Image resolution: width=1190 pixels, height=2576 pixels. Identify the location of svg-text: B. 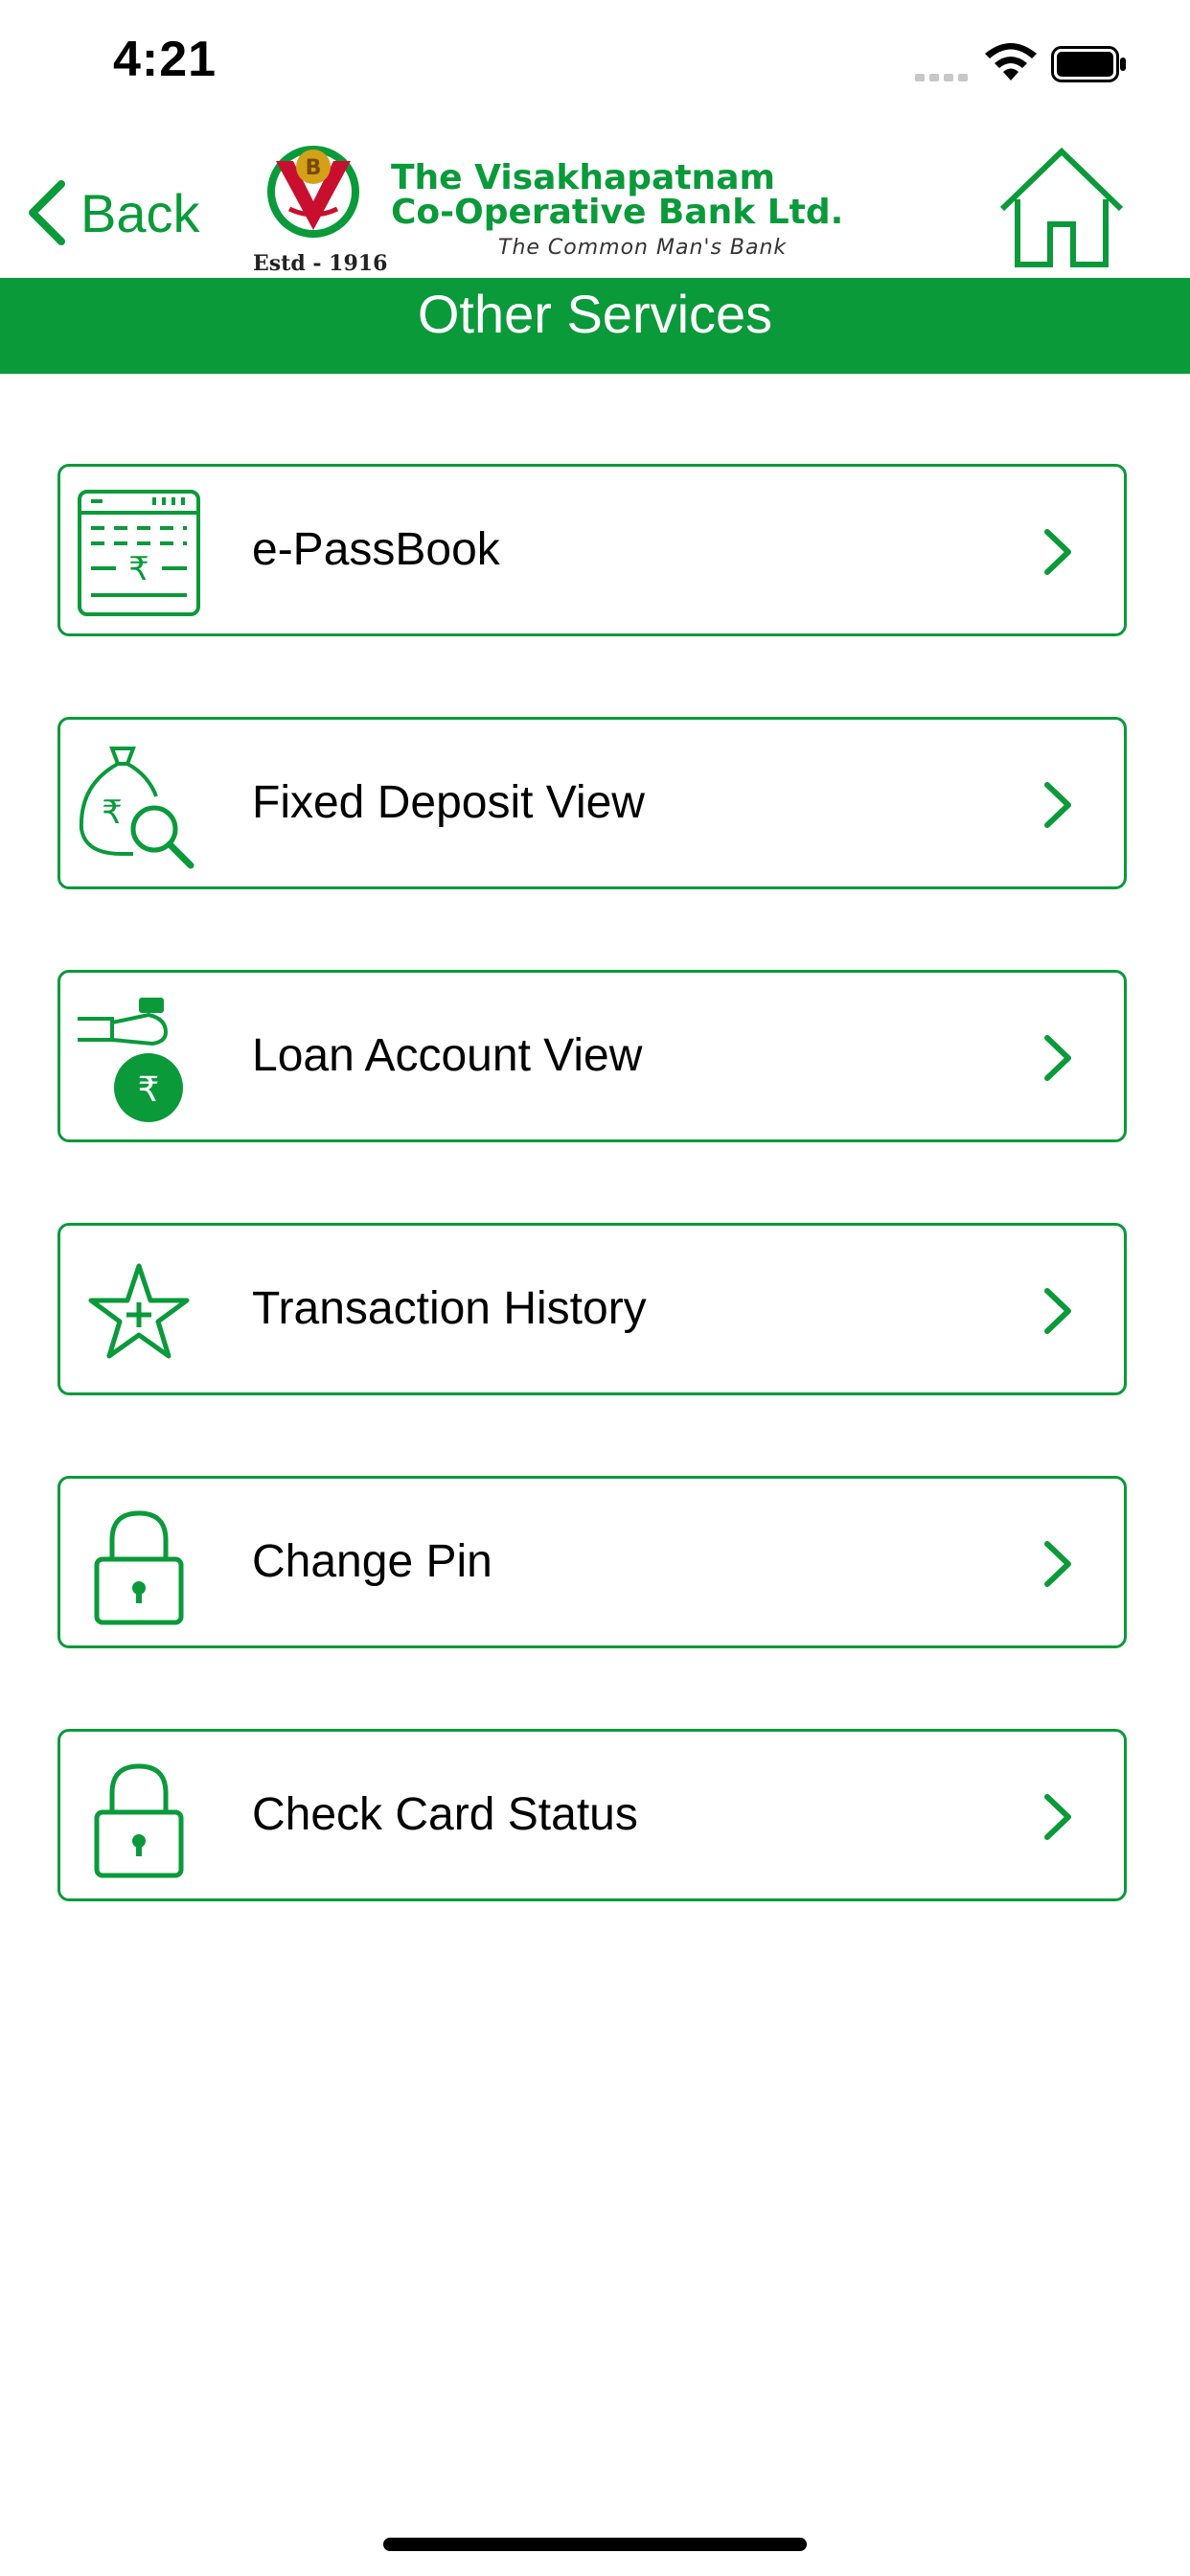
(314, 168).